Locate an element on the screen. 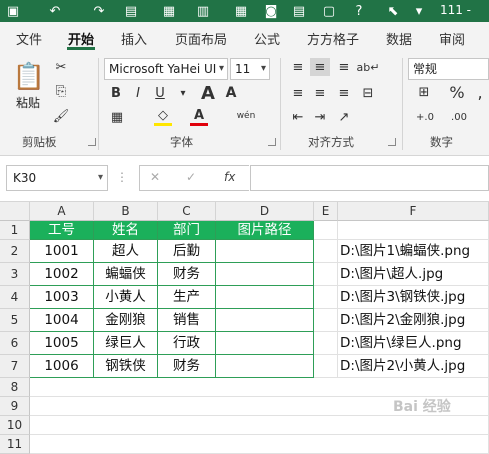 This screenshot has width=489, height=454. font-size-select: 11 ▾ is located at coordinates (250, 69).